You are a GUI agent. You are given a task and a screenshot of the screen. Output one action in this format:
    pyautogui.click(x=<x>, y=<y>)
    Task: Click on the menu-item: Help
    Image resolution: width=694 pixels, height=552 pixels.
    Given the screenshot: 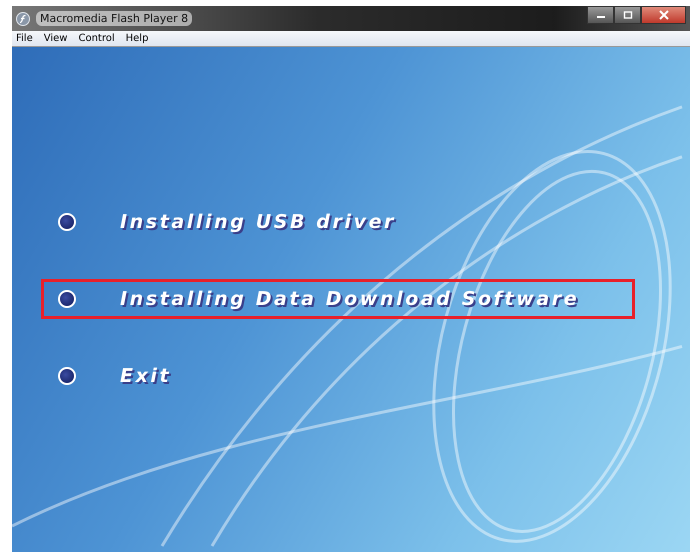 What is the action you would take?
    pyautogui.click(x=137, y=38)
    